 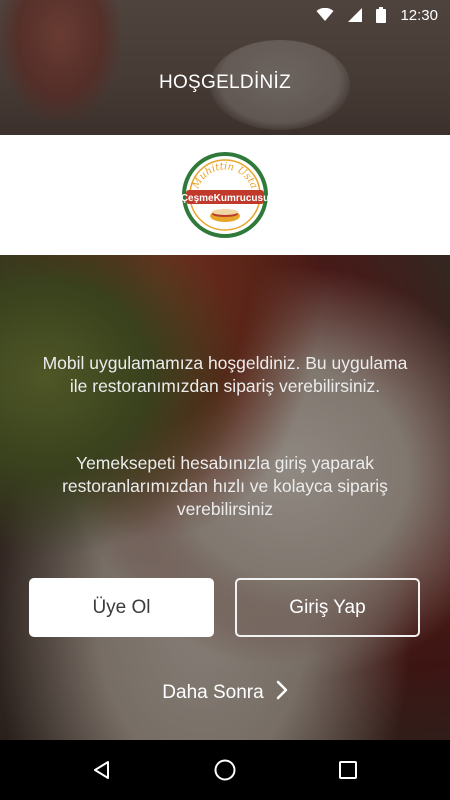 What do you see at coordinates (225, 15) in the screenshot?
I see `status-bar: 12:30` at bounding box center [225, 15].